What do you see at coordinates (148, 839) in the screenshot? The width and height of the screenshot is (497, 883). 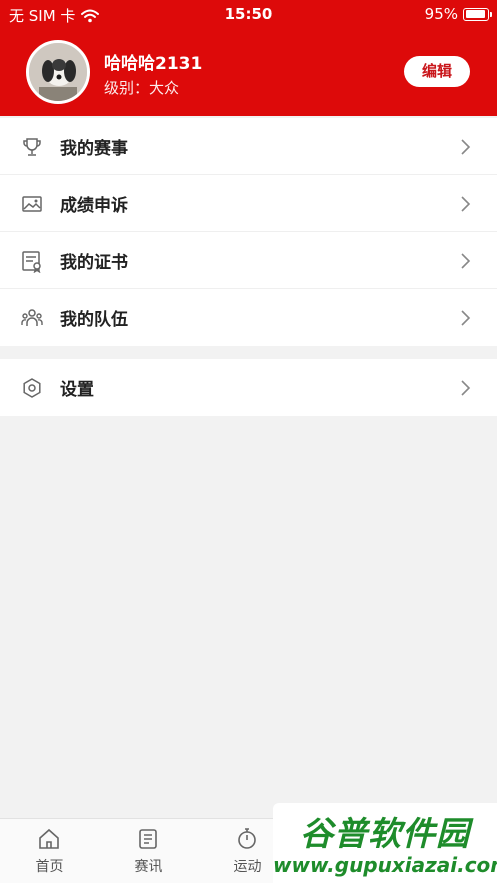 I see `news-icon` at bounding box center [148, 839].